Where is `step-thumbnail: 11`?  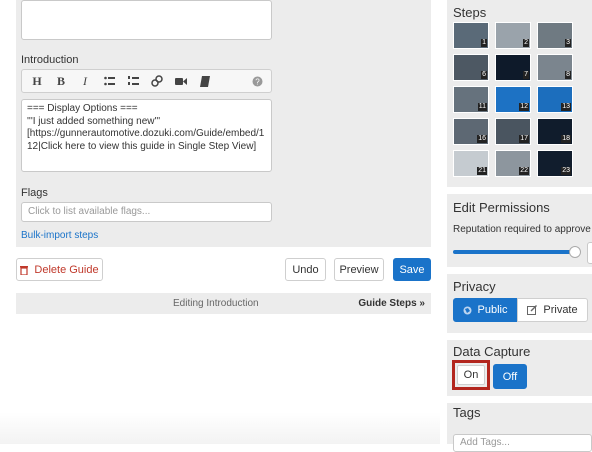
step-thumbnail: 11 is located at coordinates (471, 99).